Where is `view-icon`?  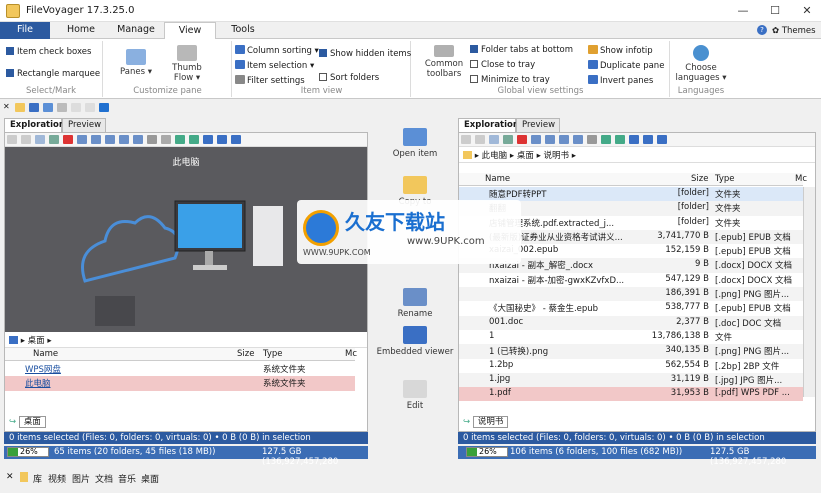 view-icon is located at coordinates (82, 139).